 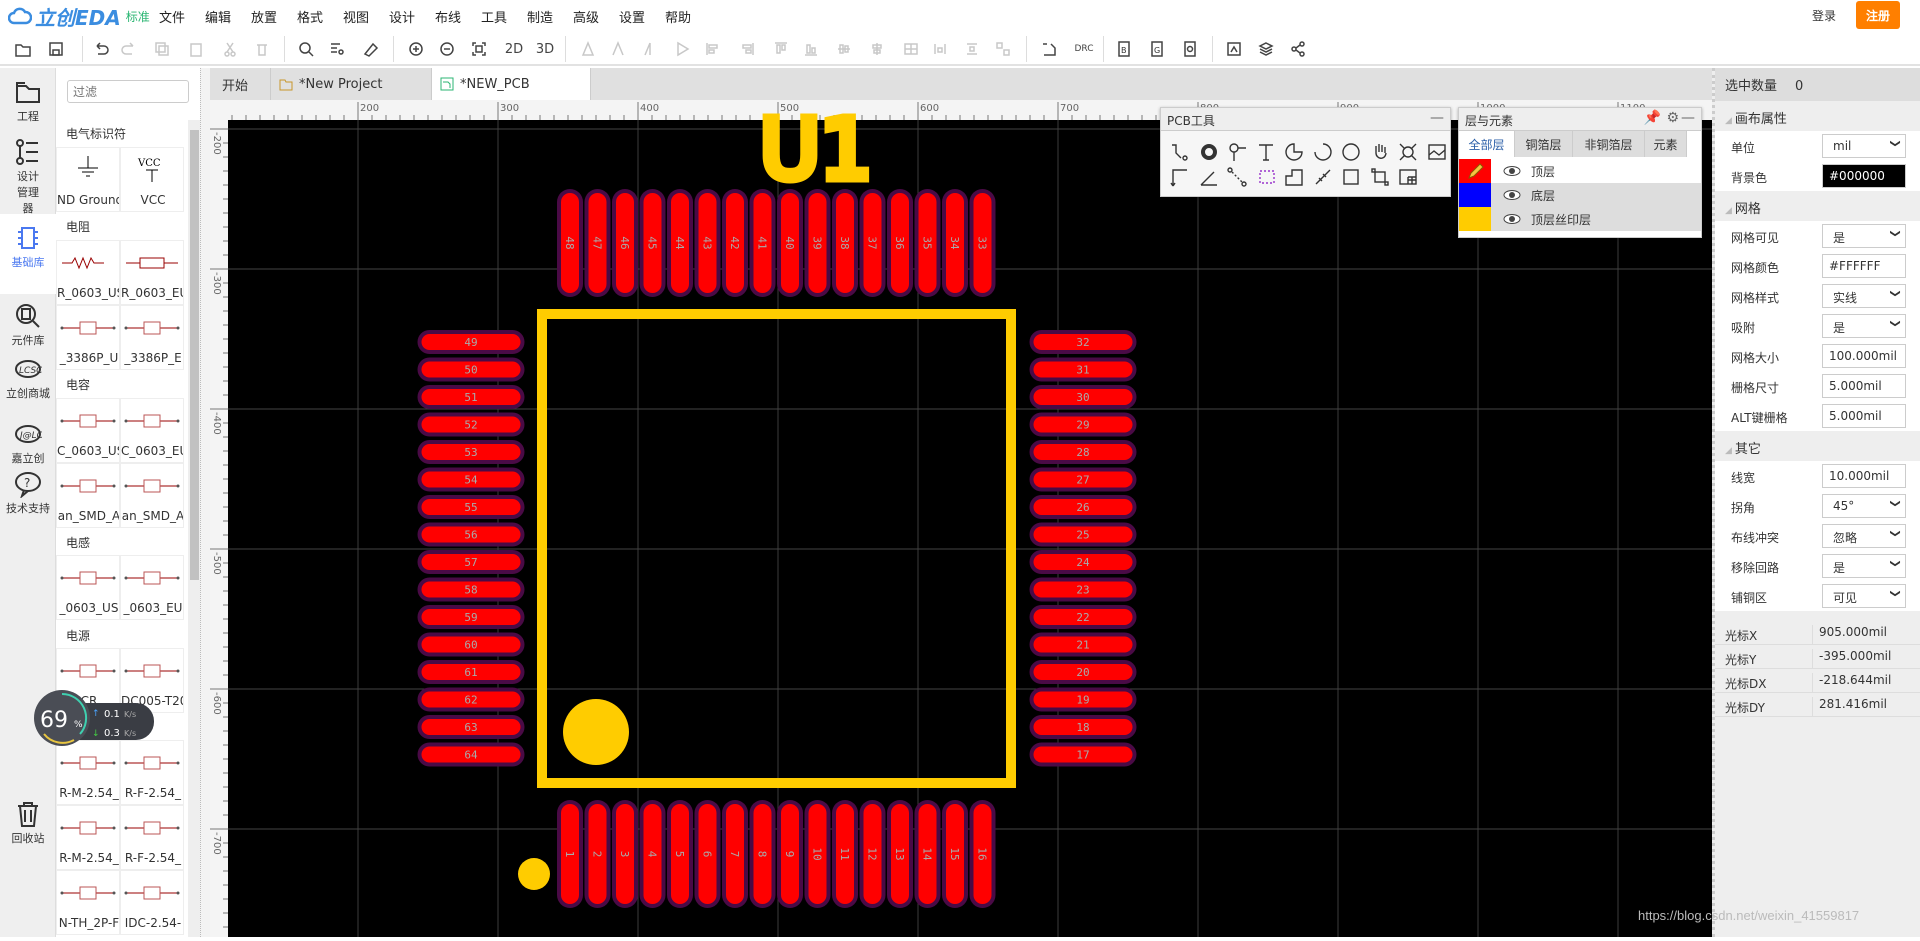 I want to click on pad: 5, so click(x=680, y=854).